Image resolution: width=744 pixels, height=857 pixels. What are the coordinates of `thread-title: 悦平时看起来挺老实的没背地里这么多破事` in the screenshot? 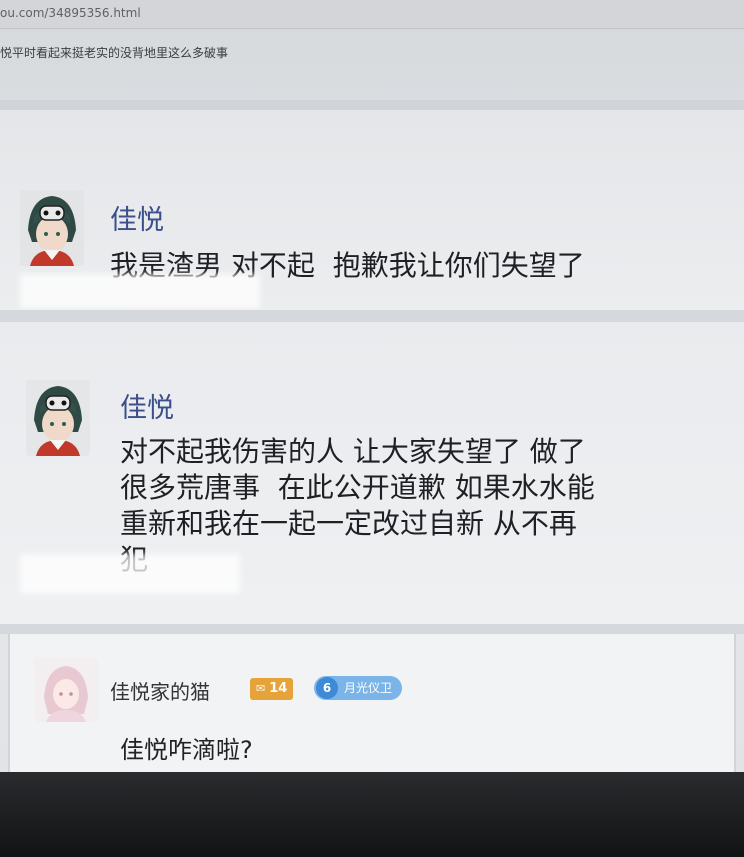 It's located at (114, 53).